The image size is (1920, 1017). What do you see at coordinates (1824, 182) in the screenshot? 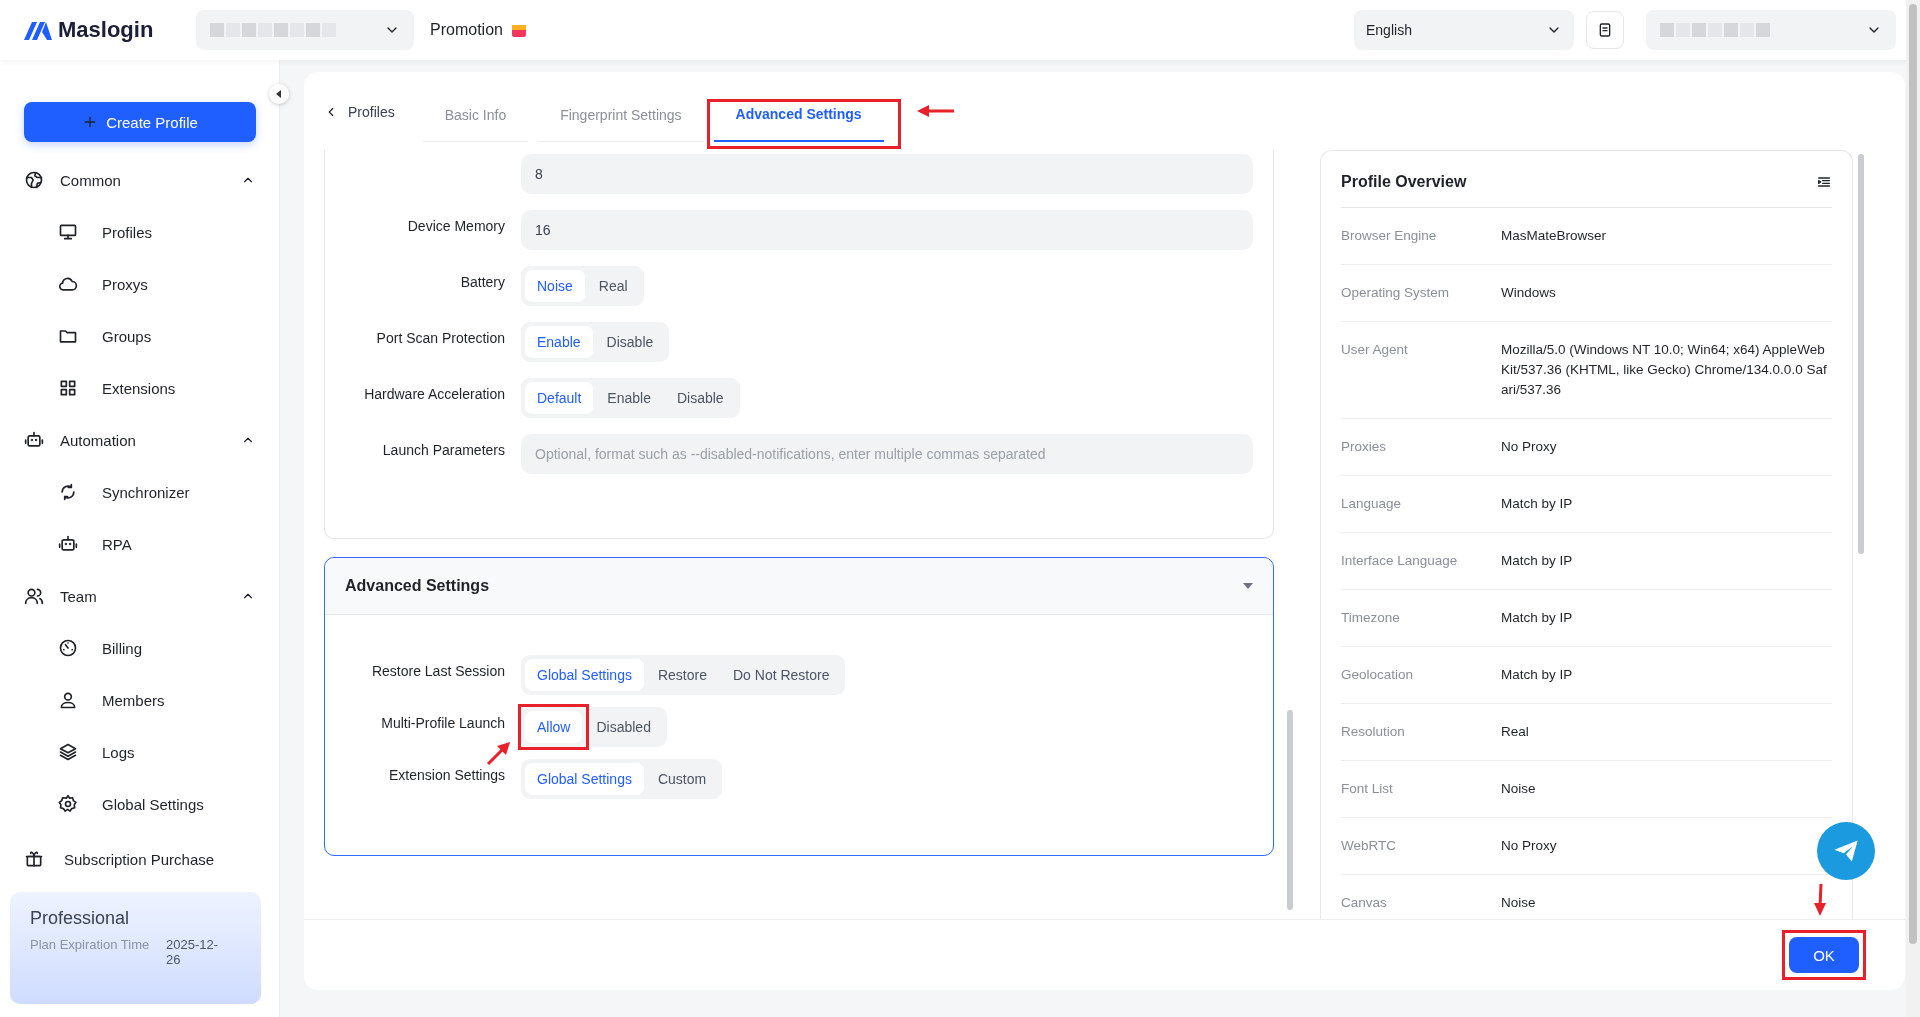
I see `list-icon` at bounding box center [1824, 182].